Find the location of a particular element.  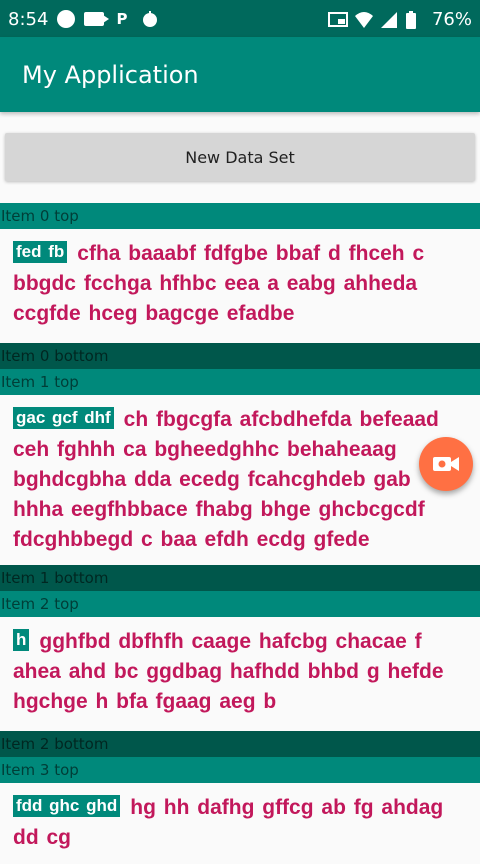

item-bottom-label: Item 1 bottom is located at coordinates (240, 578).